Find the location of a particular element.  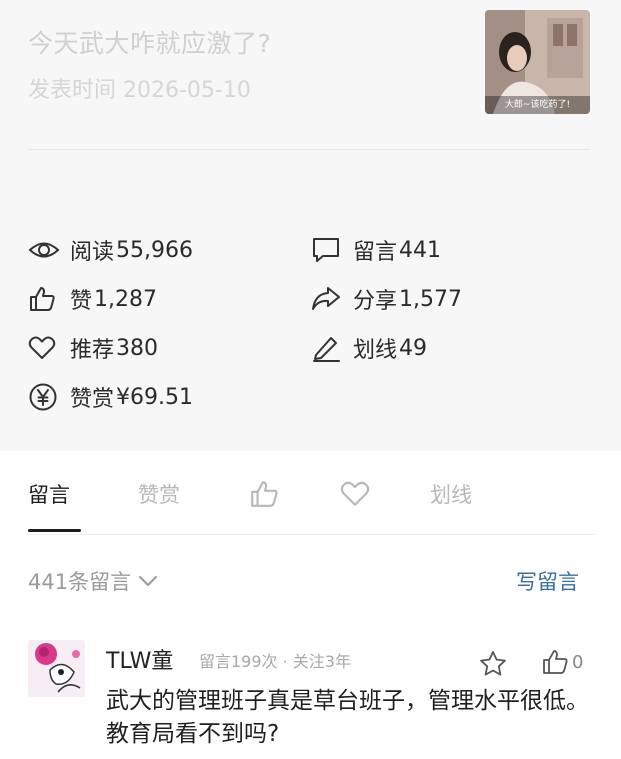

write-comment-button: 写留言 is located at coordinates (547, 581).